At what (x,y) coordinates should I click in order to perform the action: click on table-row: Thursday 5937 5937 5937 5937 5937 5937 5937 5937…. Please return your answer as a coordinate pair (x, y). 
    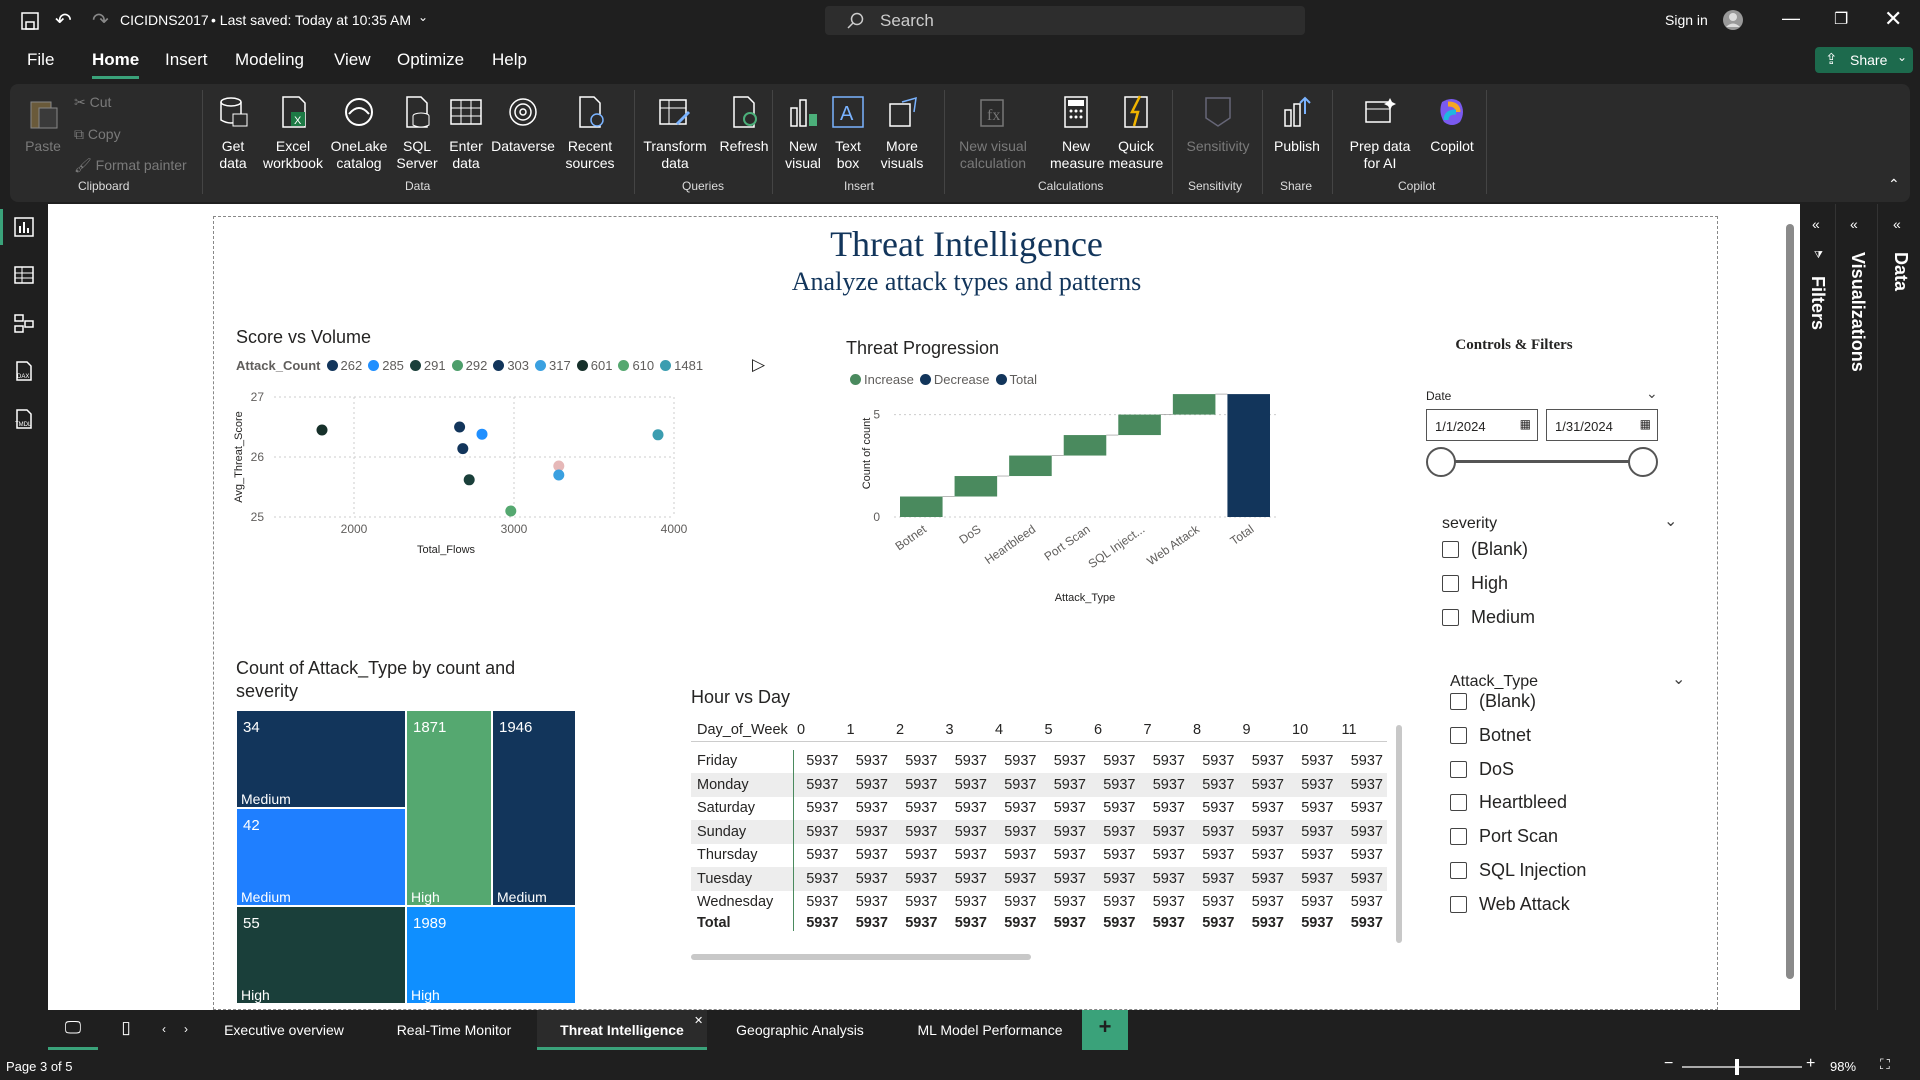
    Looking at the image, I should click on (1039, 855).